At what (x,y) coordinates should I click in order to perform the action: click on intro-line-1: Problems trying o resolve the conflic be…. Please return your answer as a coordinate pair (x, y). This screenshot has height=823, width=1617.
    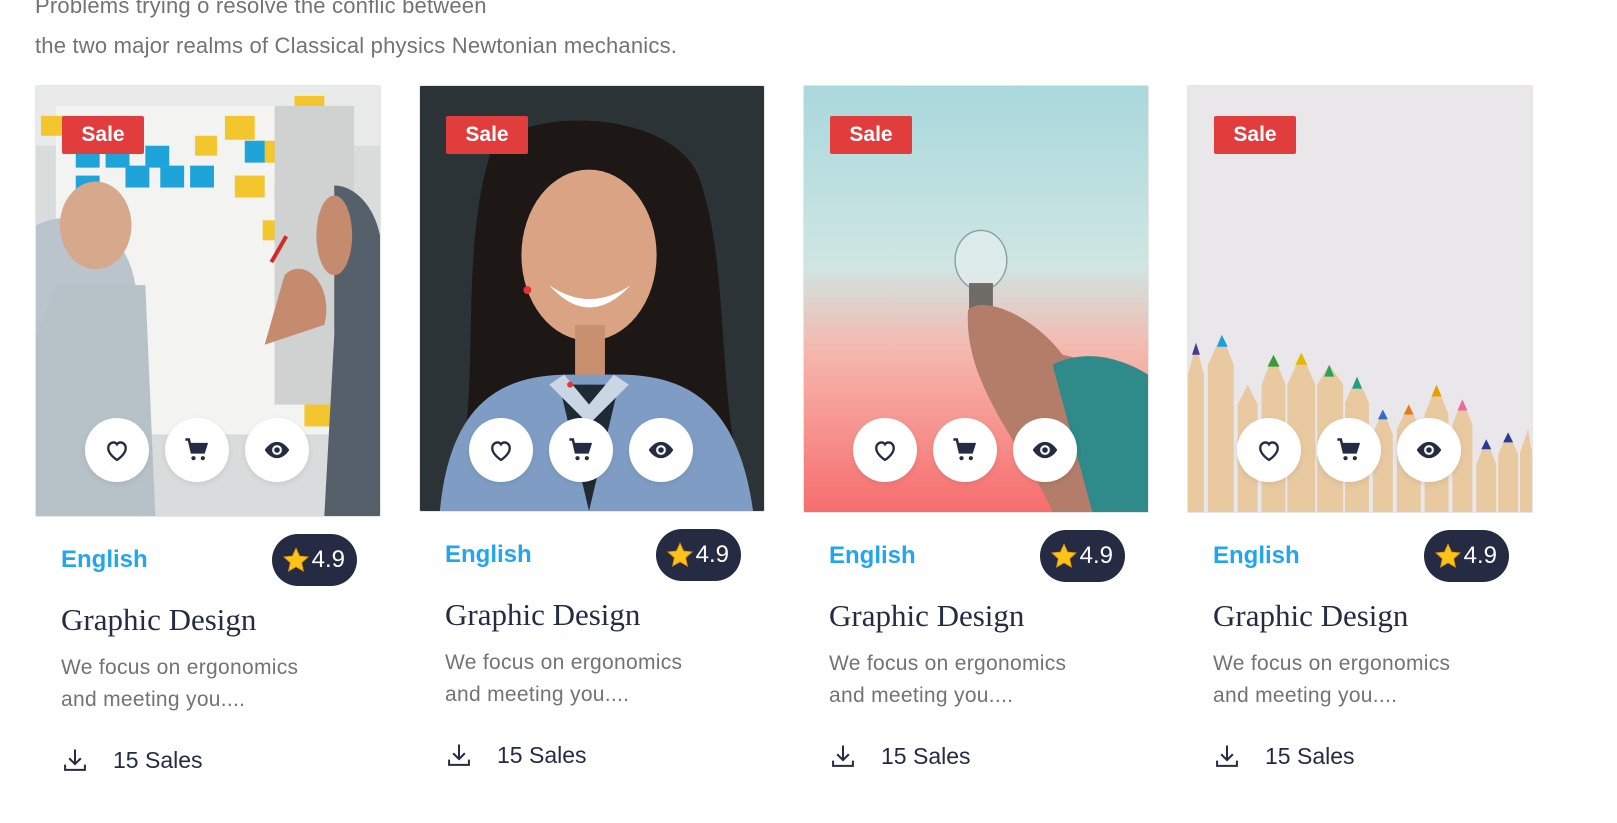
    Looking at the image, I should click on (261, 9).